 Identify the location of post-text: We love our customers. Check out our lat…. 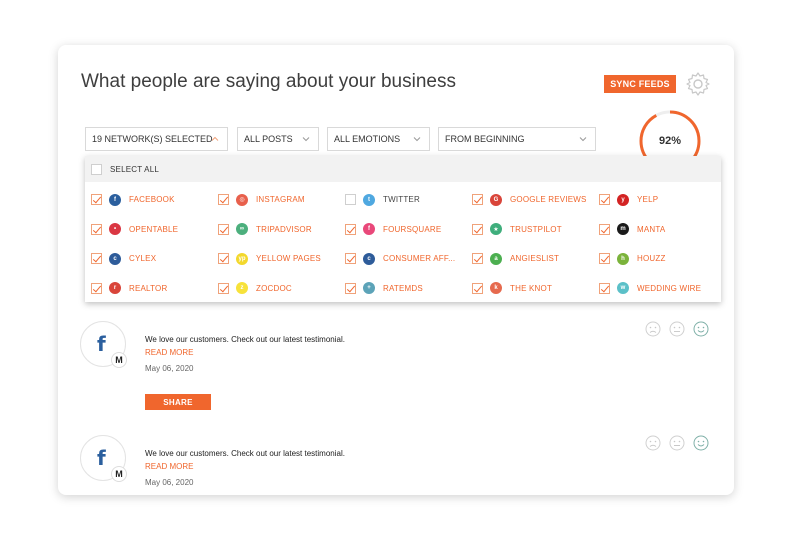
(245, 453).